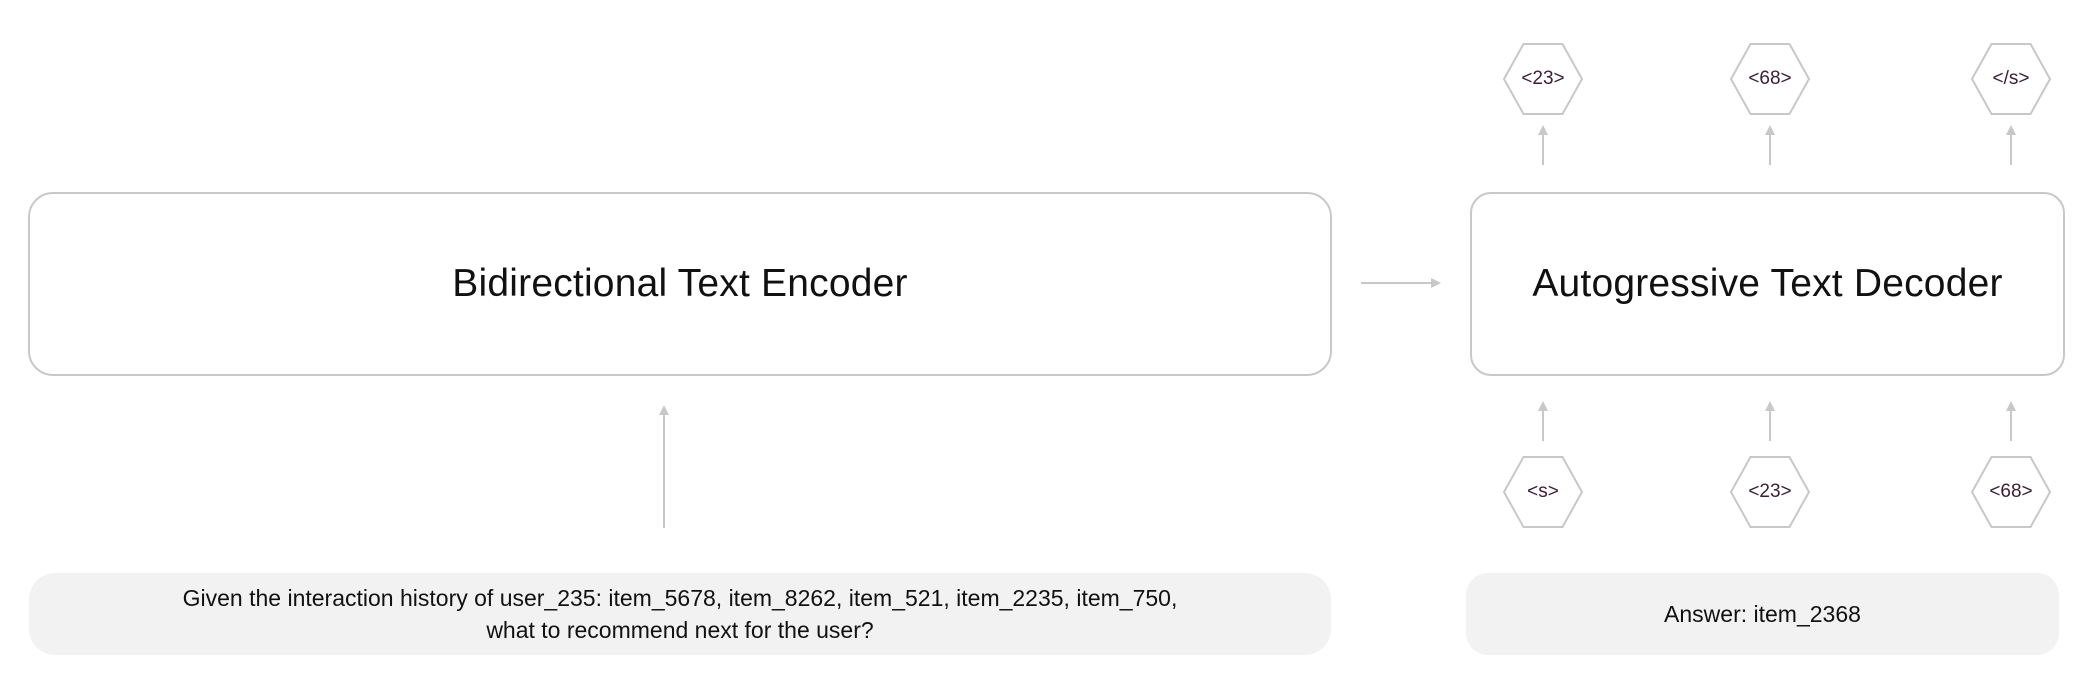 Image resolution: width=2095 pixels, height=692 pixels. What do you see at coordinates (1762, 614) in the screenshot?
I see `answer-text: Answer: item_2368` at bounding box center [1762, 614].